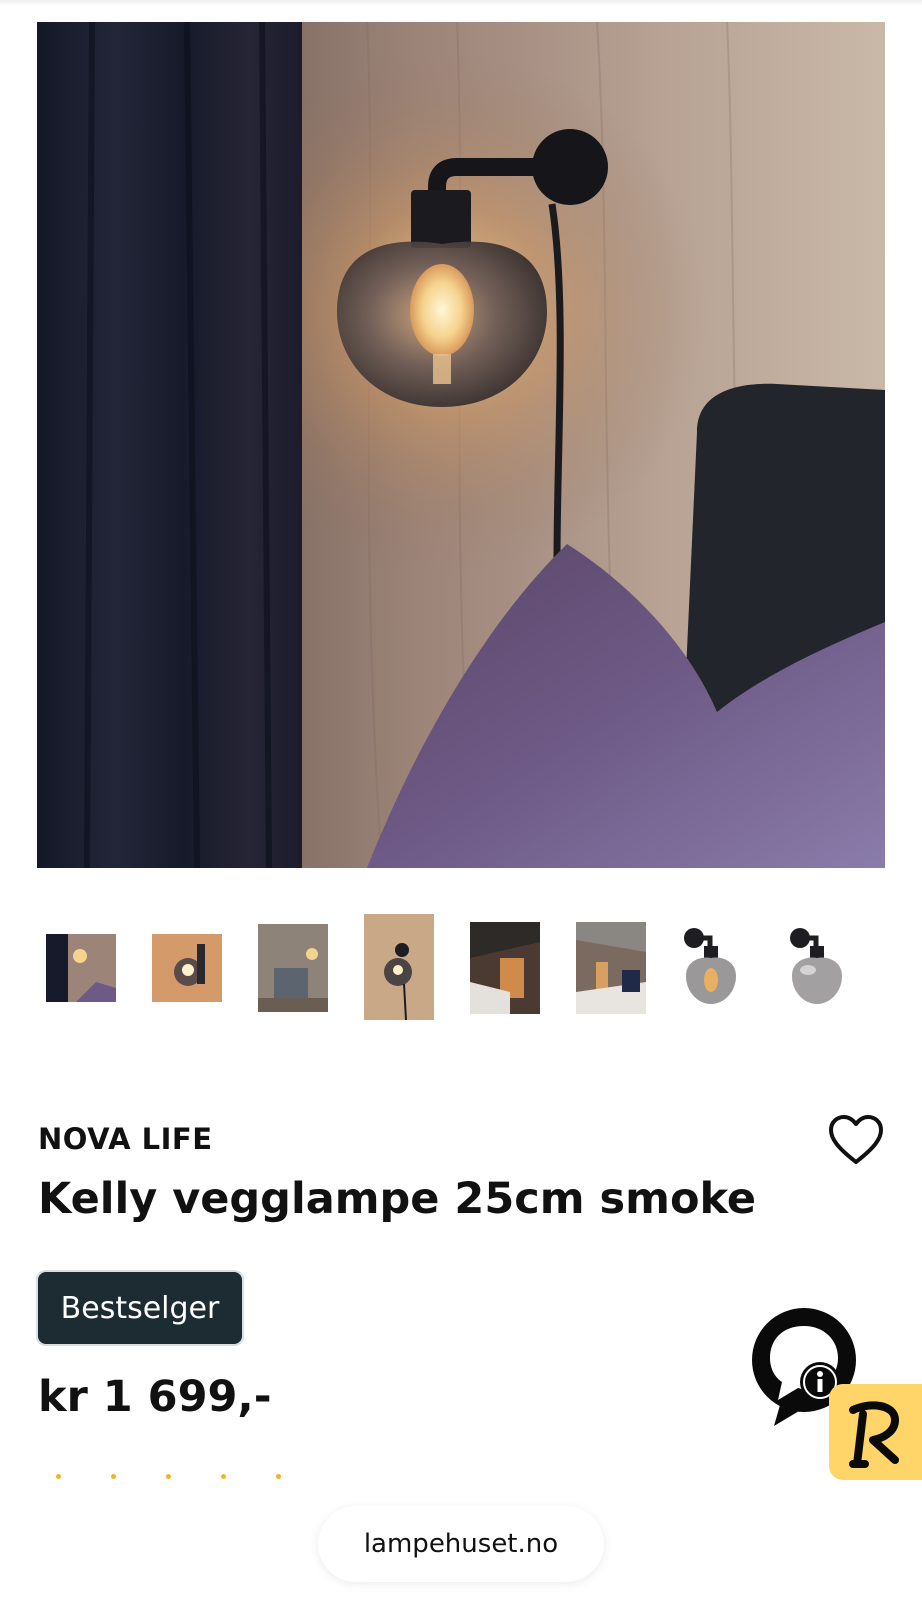 Image resolution: width=922 pixels, height=1600 pixels. I want to click on heart-icon, so click(856, 1140).